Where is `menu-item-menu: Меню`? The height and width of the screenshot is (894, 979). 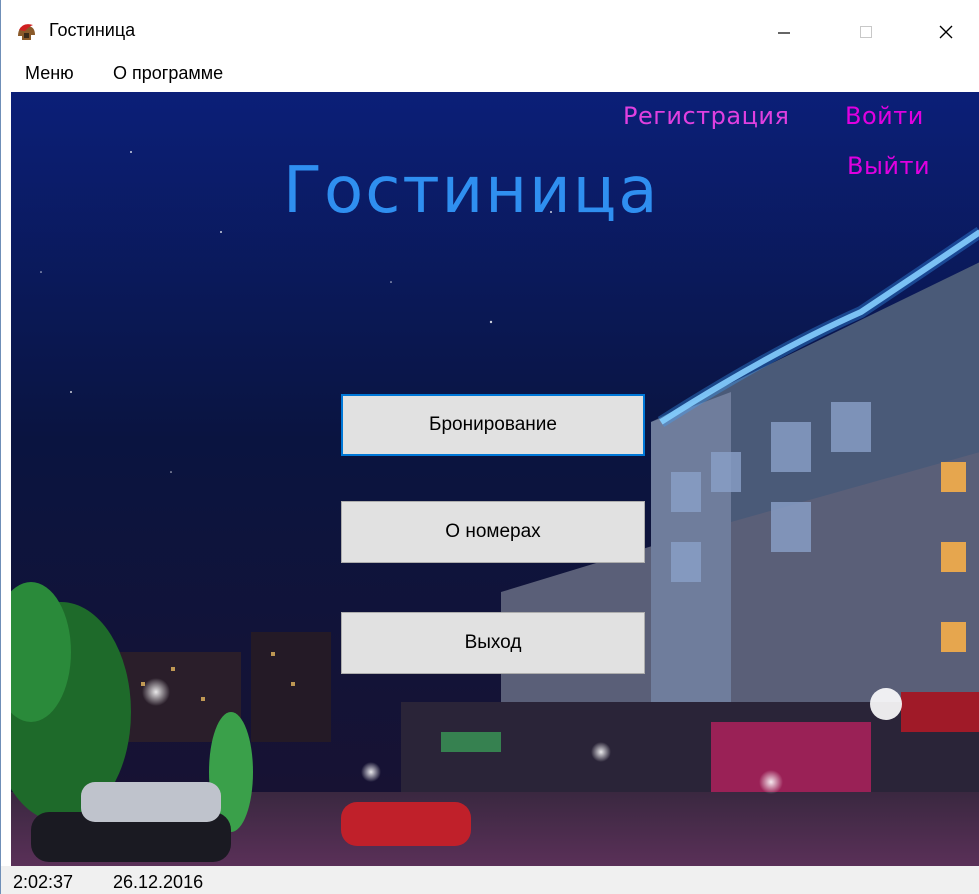
menu-item-menu: Меню is located at coordinates (49, 73).